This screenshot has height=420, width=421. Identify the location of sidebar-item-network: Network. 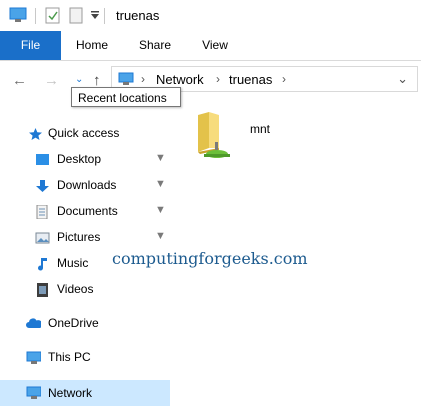
(85, 393).